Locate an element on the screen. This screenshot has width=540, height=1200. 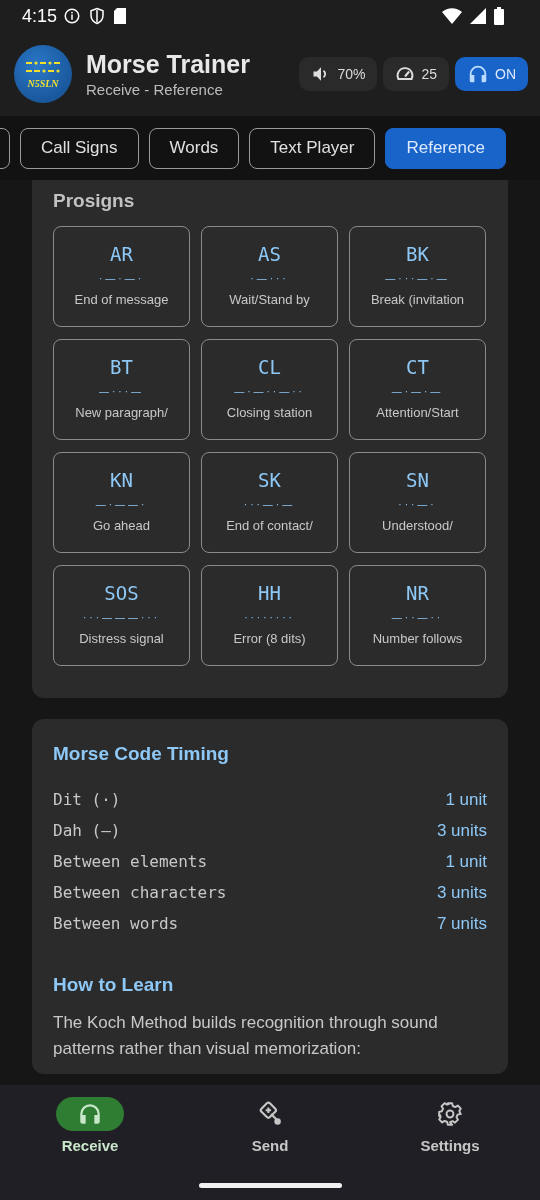
morse-pattern: —·——· is located at coordinates (121, 504).